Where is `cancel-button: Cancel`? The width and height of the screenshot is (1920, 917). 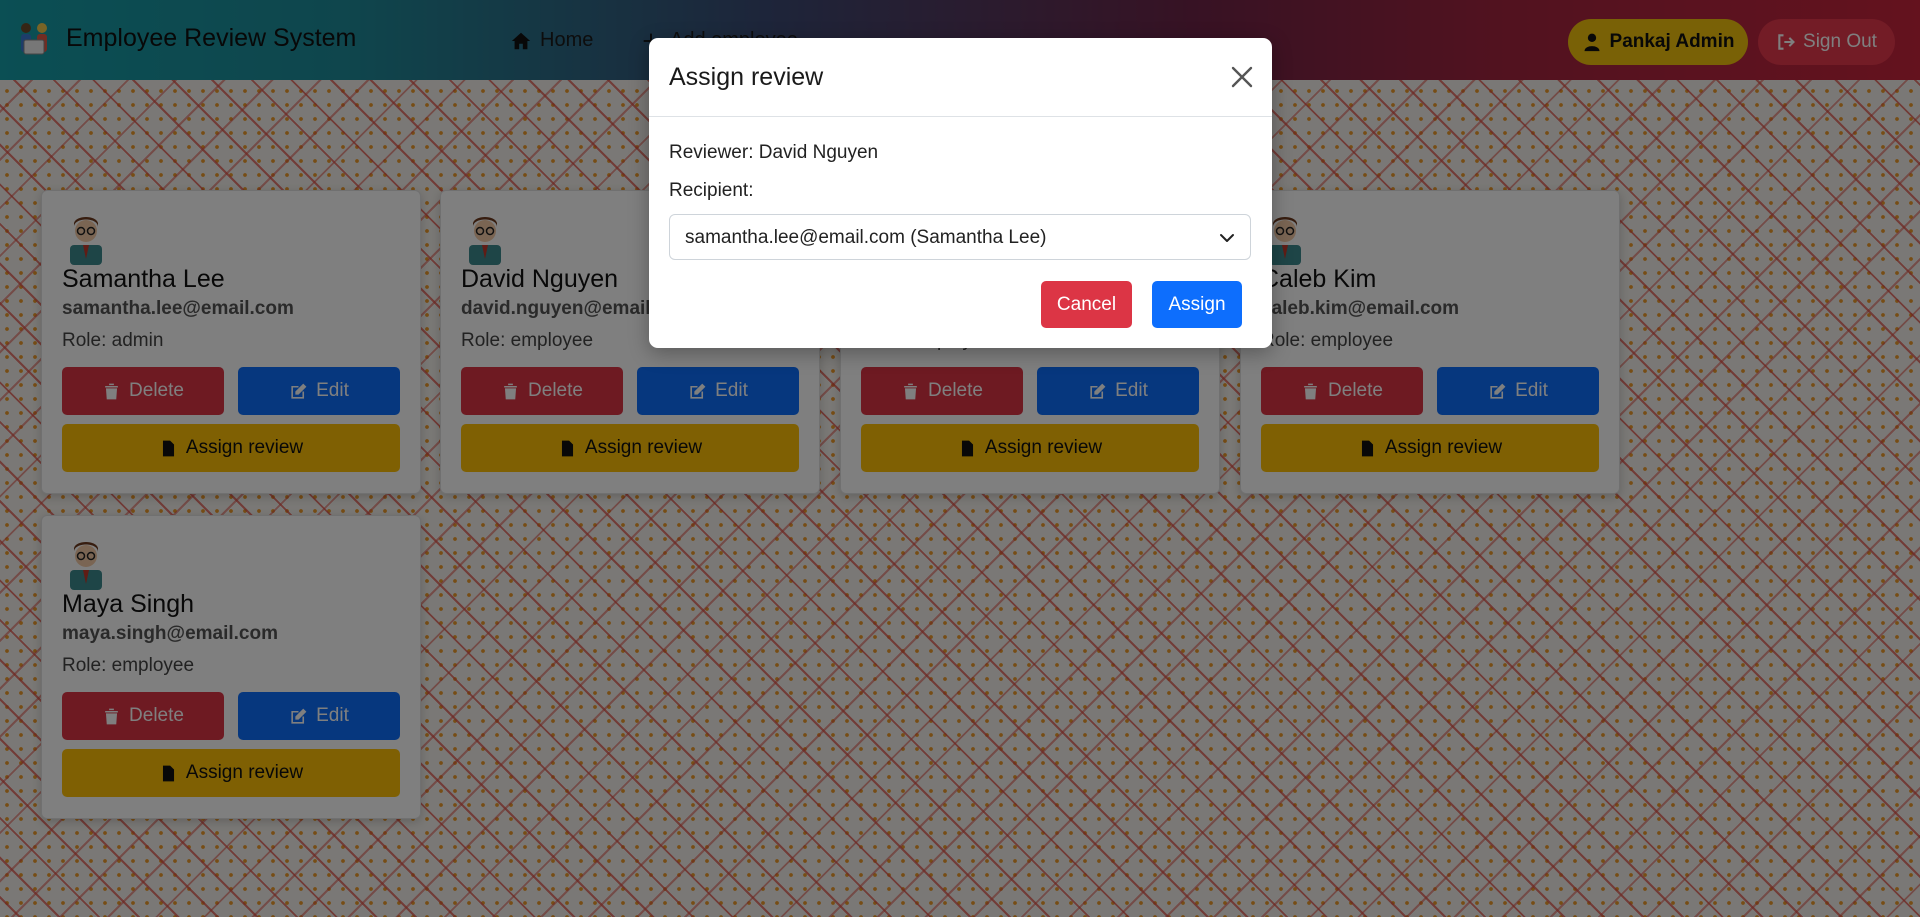 cancel-button: Cancel is located at coordinates (1086, 304).